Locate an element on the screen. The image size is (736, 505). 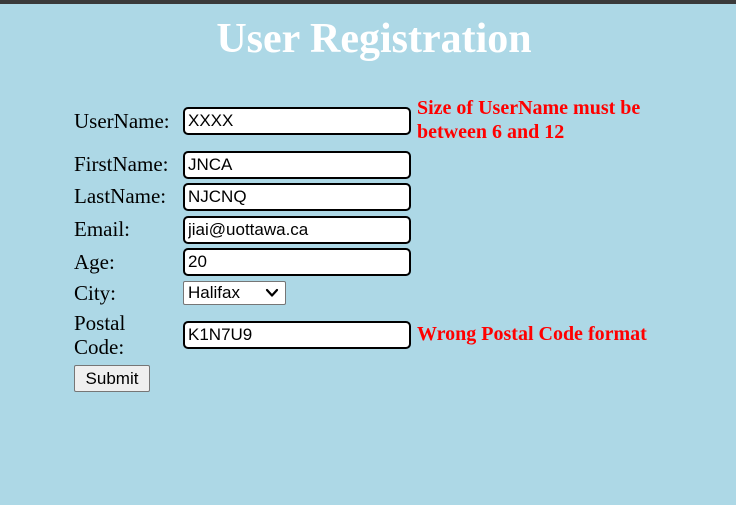
submit-button: Submit is located at coordinates (112, 378).